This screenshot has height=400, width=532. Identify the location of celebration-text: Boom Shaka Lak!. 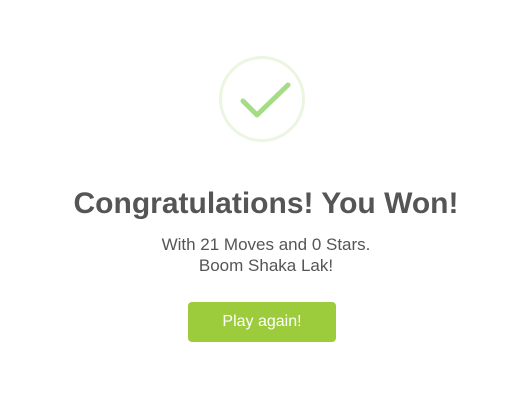
(266, 265).